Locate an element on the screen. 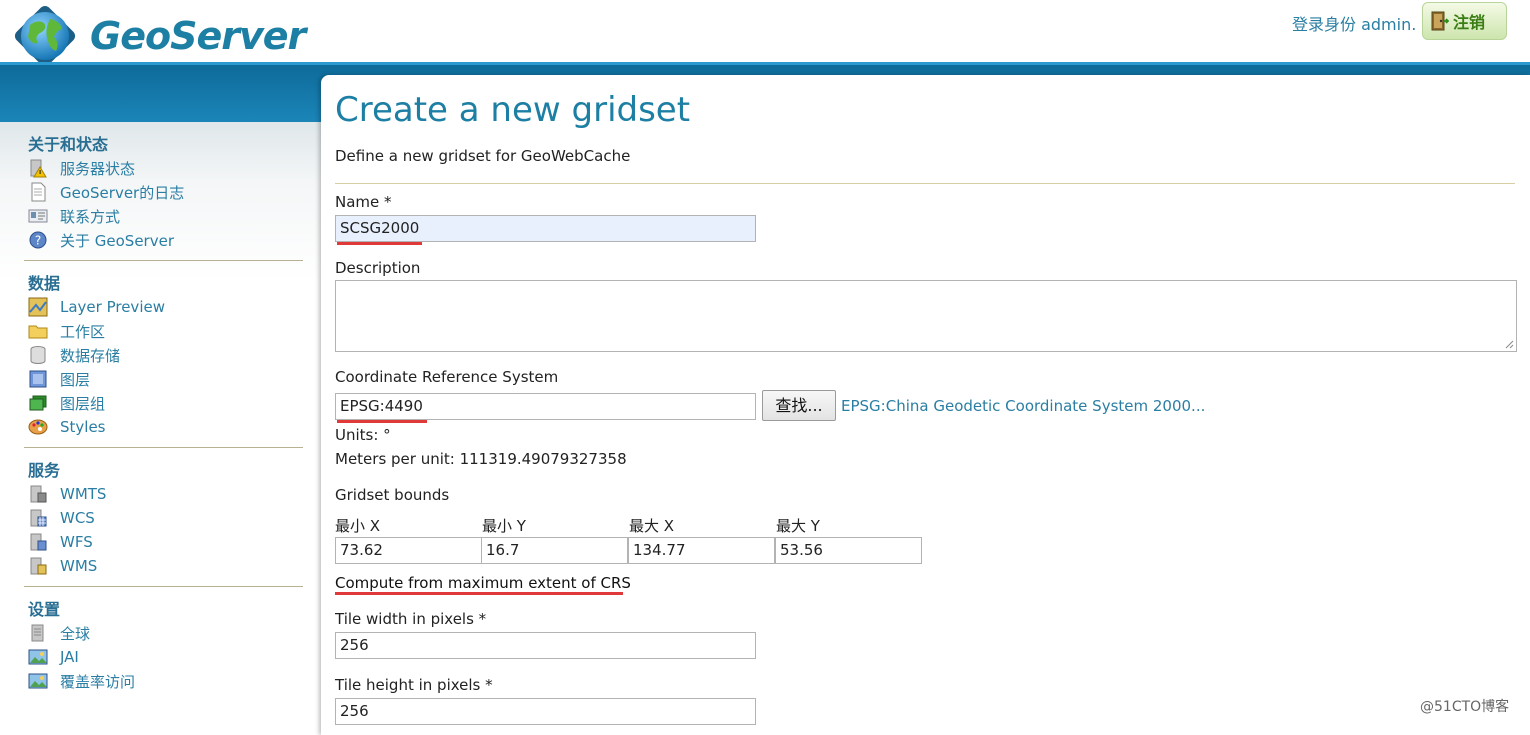 The width and height of the screenshot is (1530, 735). bounds-header-min-y: 最小 Y is located at coordinates (504, 526).